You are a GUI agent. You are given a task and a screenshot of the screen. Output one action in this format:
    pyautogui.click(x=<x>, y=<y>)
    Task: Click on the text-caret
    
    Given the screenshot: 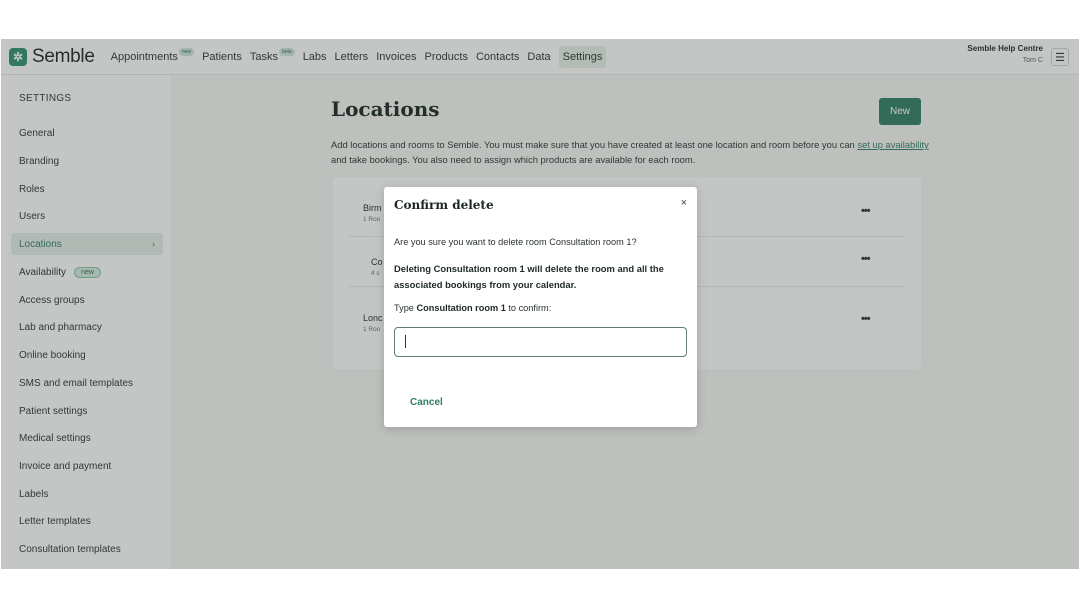 What is the action you would take?
    pyautogui.click(x=405, y=341)
    